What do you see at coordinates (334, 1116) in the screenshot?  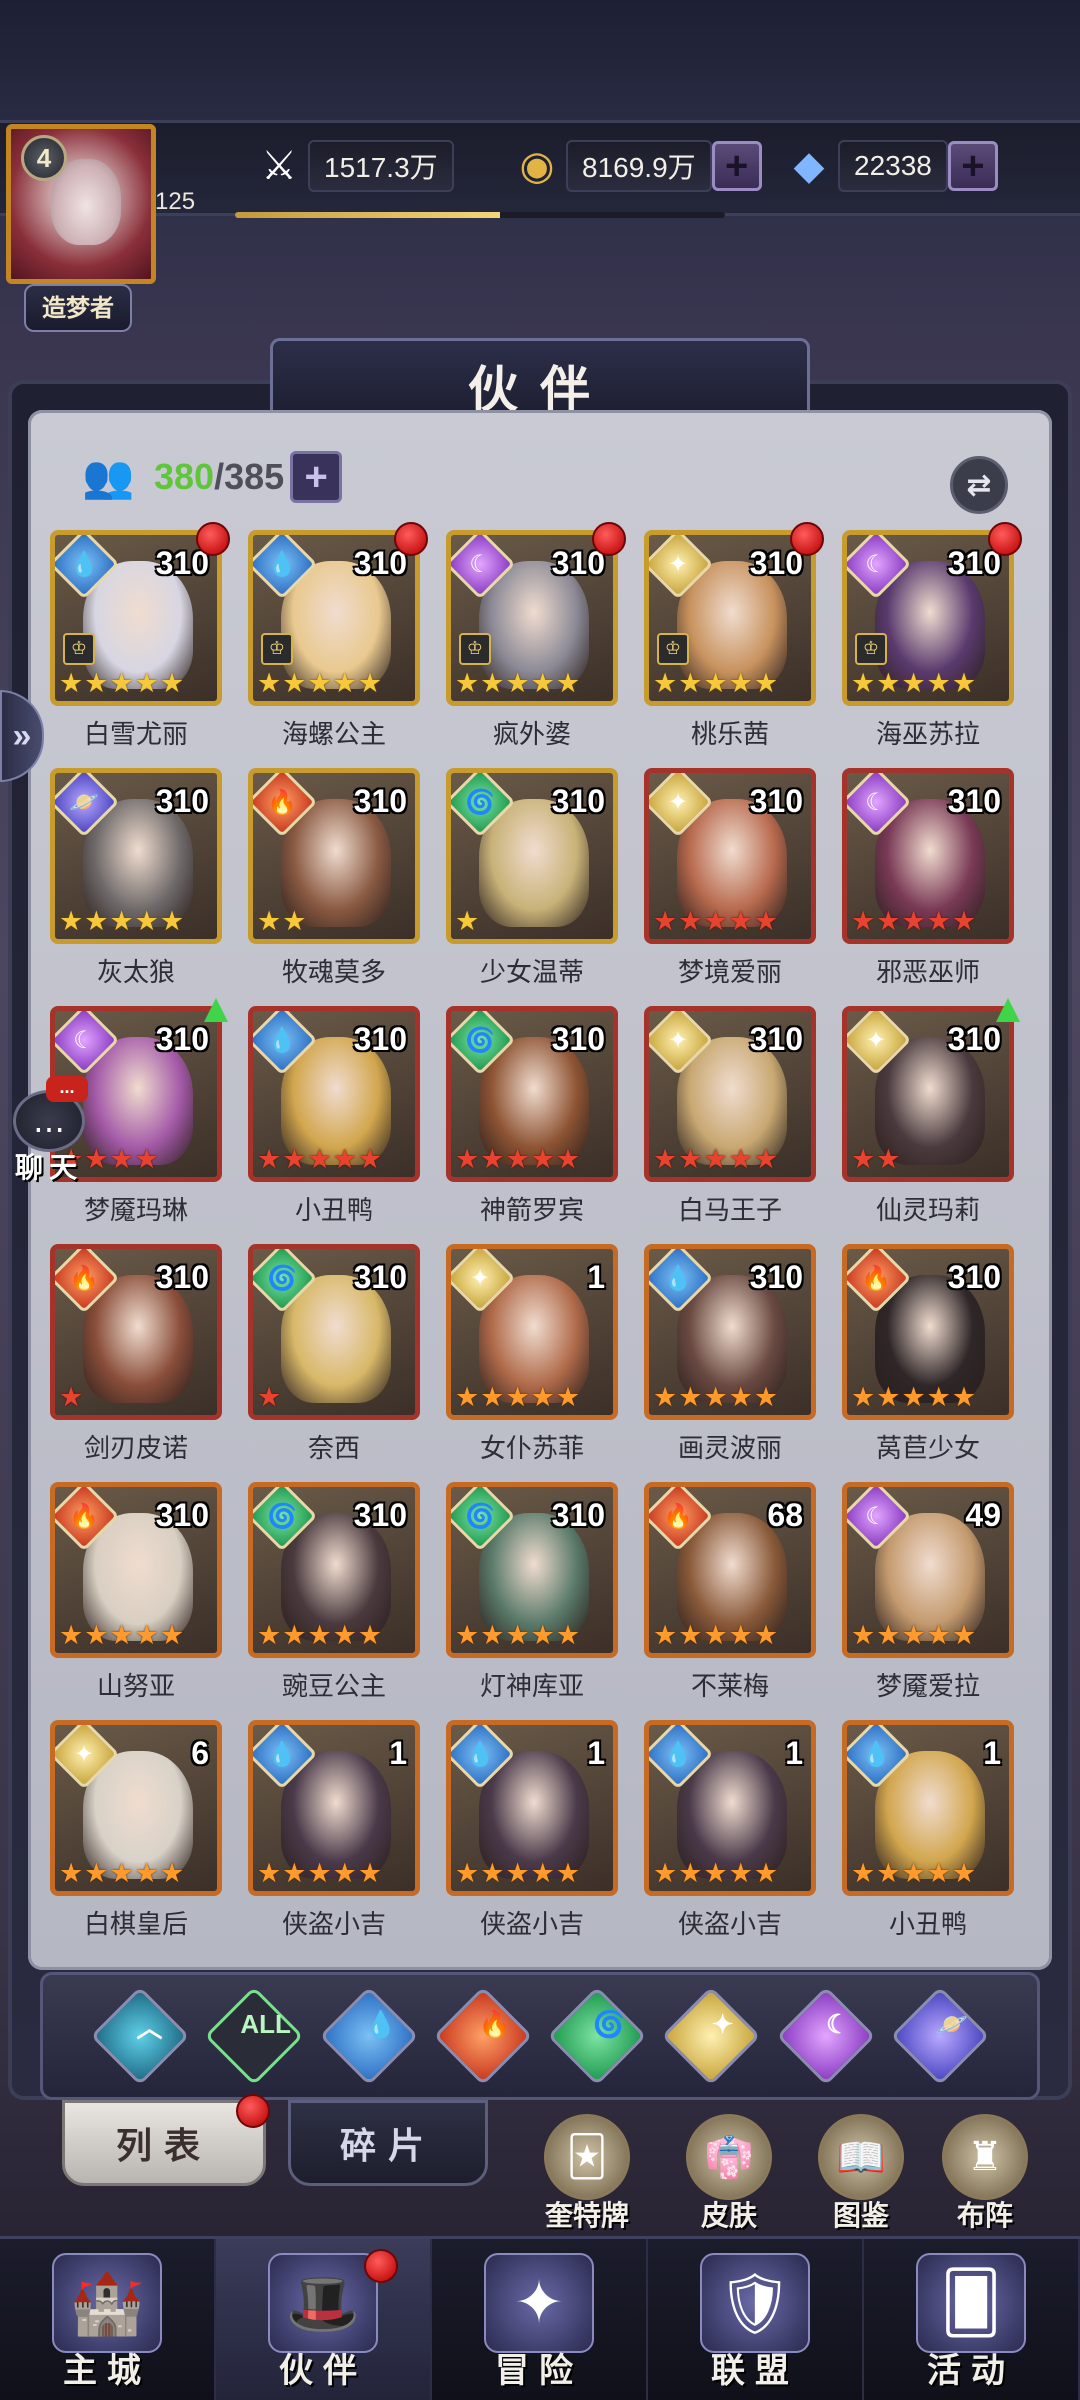 I see `hero-card: 💧 310 ★ ★ ★ ★ ★ 小丑鸭` at bounding box center [334, 1116].